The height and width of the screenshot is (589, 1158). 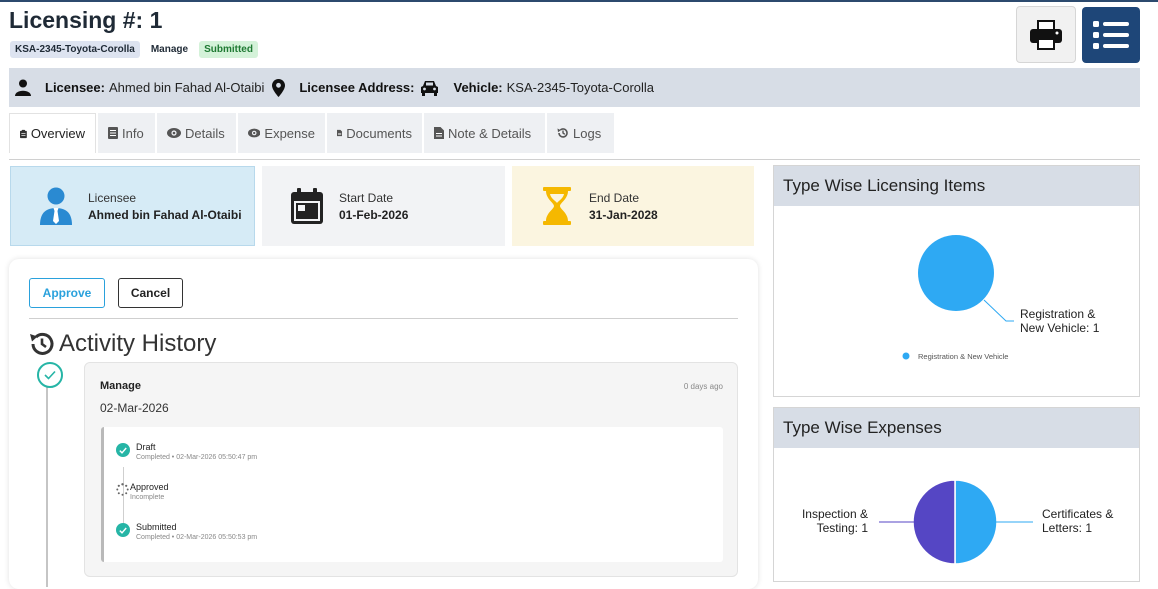 I want to click on pie-slice-label: Certificates & Letters: 1, so click(x=1077, y=521).